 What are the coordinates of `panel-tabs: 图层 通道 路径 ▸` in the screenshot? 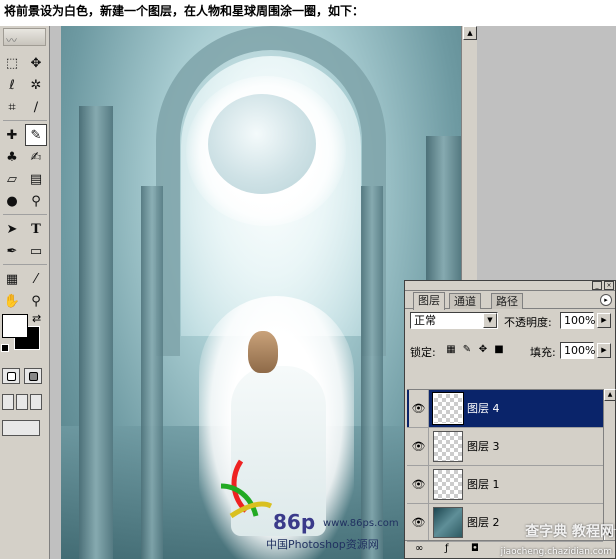 It's located at (510, 300).